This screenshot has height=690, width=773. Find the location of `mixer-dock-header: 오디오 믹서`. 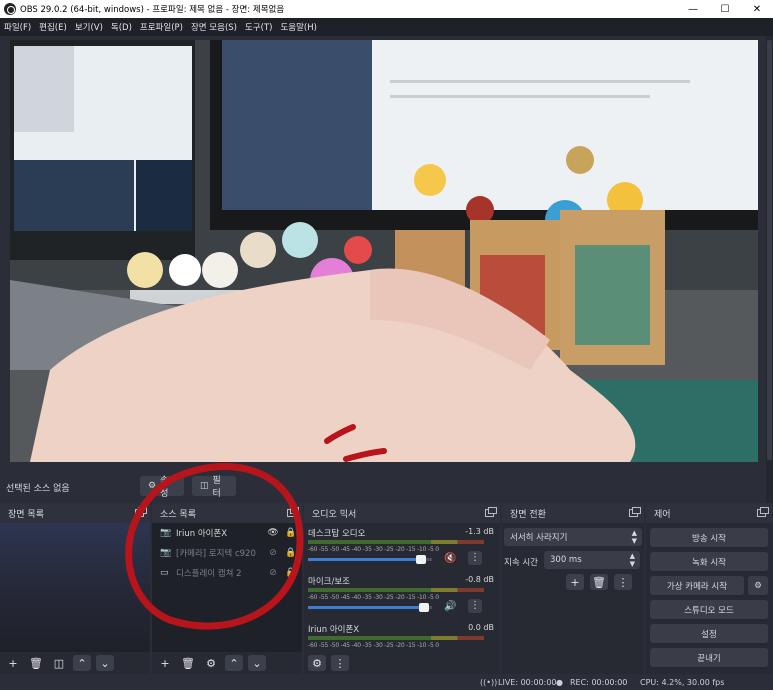

mixer-dock-header: 오디오 믹서 is located at coordinates (402, 513).